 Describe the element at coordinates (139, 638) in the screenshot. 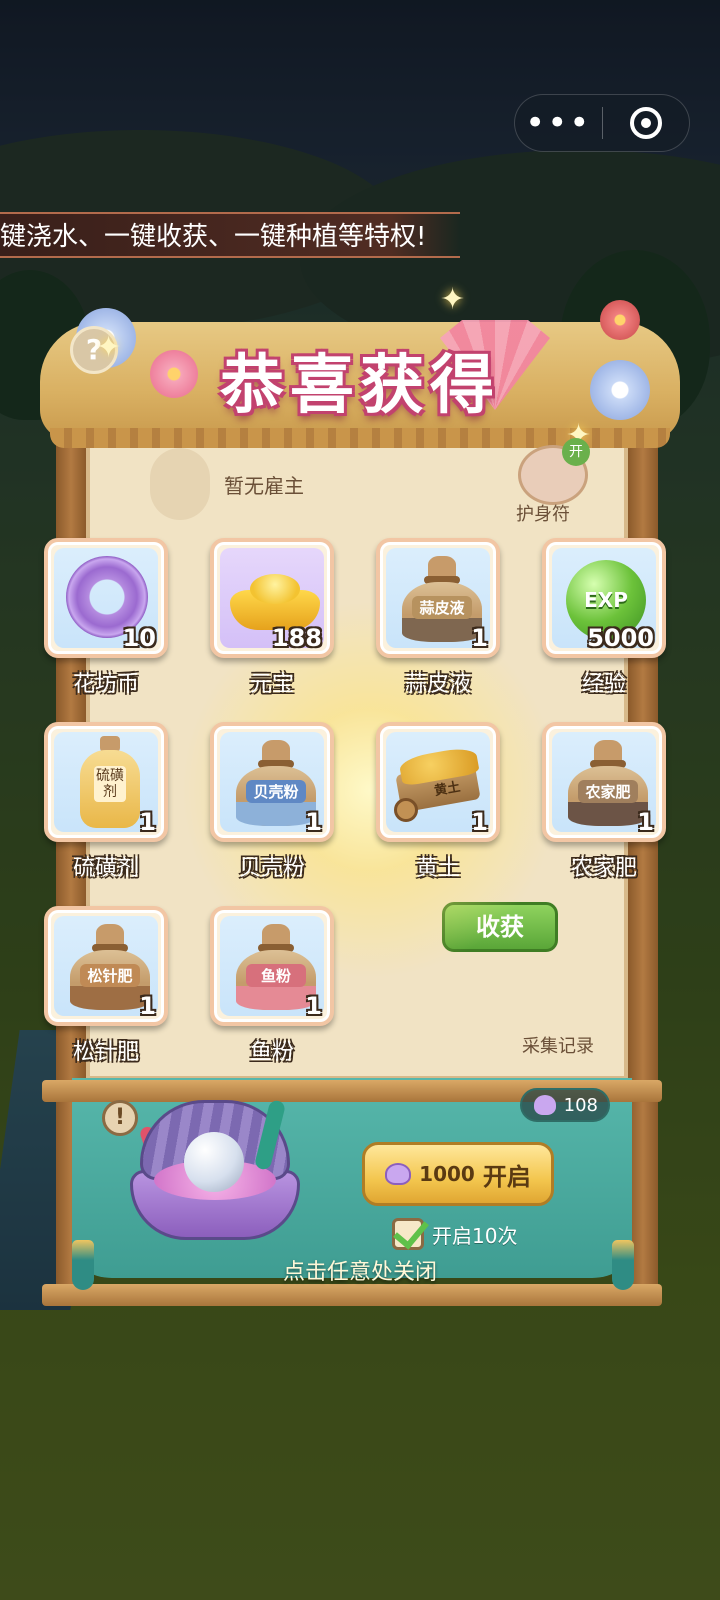

I see `reward-qty: 10` at that location.